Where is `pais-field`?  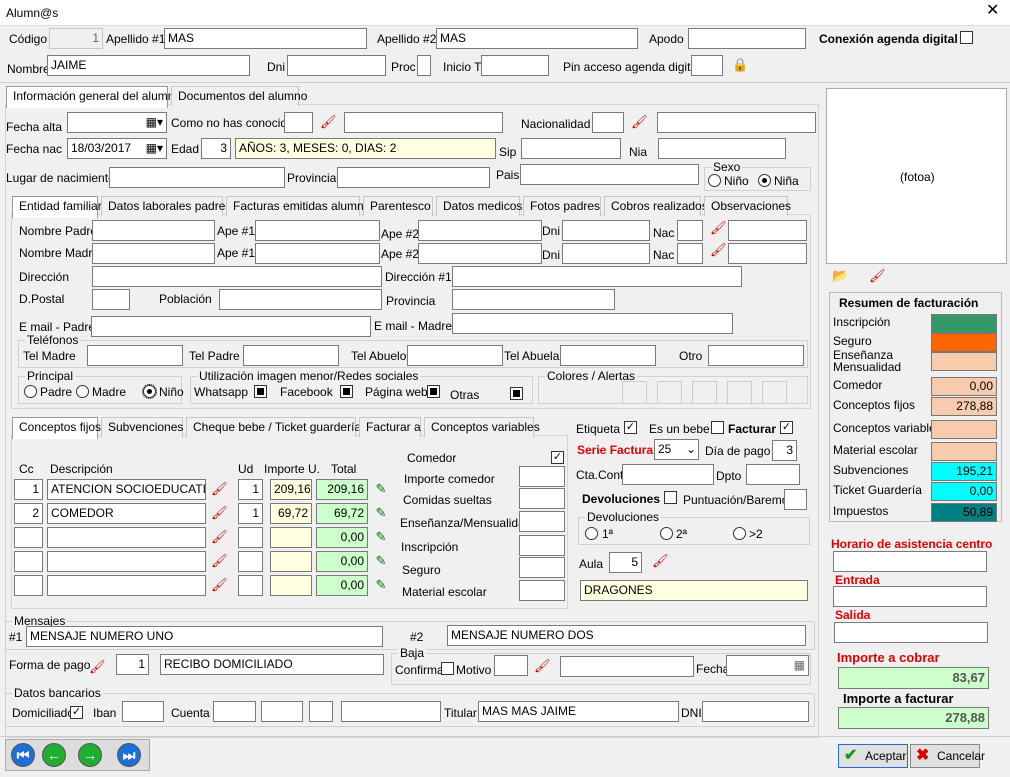
pais-field is located at coordinates (609, 174).